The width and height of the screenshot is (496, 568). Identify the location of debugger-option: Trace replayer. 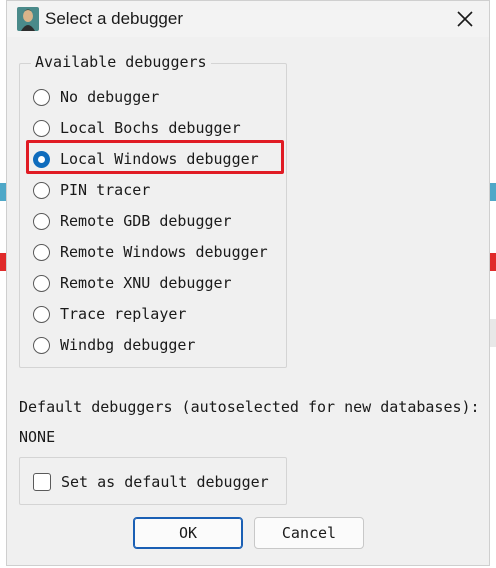
(109, 314).